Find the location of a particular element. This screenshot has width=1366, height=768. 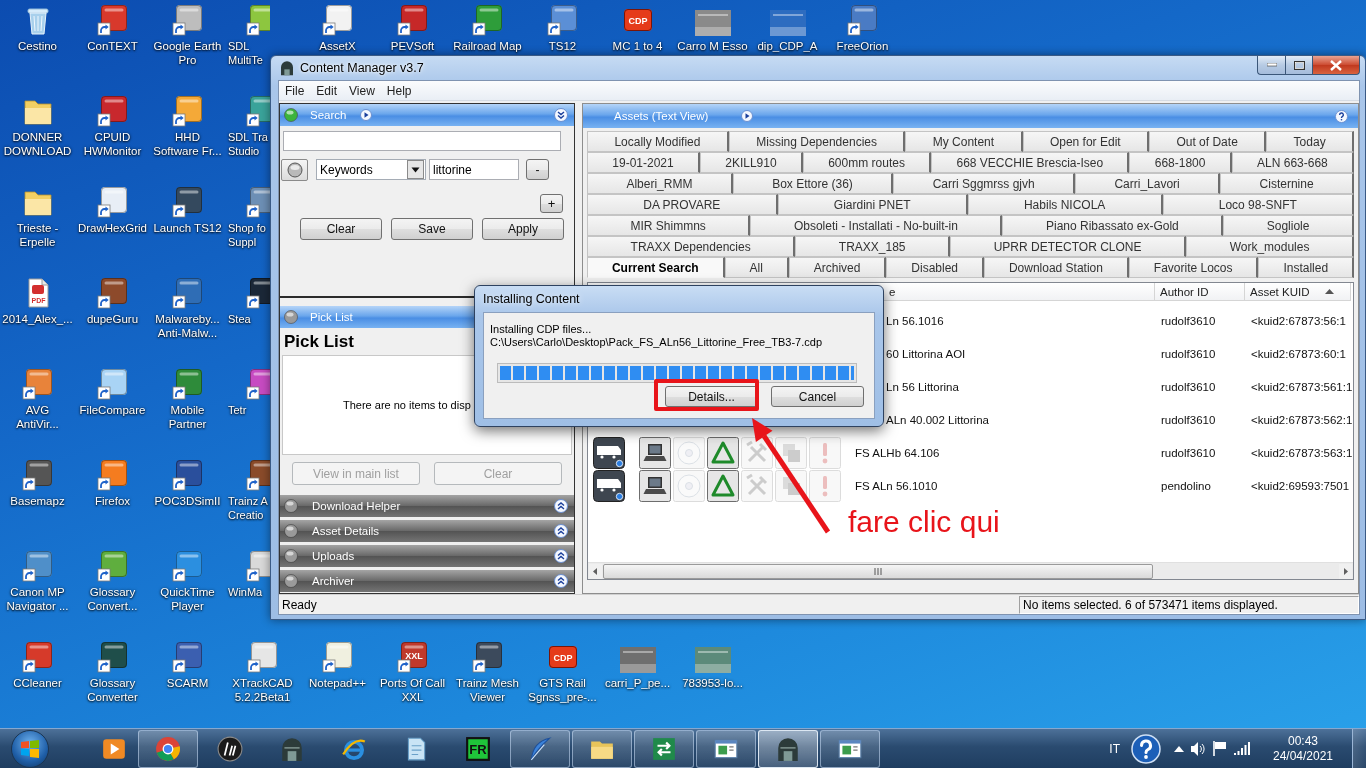

stacked-squares-icon is located at coordinates (791, 452).